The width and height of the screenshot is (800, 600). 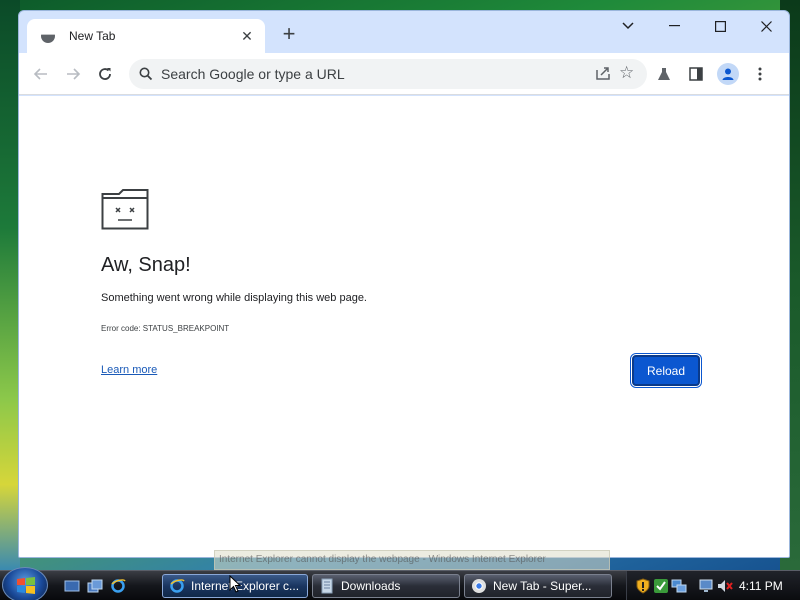 I want to click on maximize-button, so click(x=720, y=26).